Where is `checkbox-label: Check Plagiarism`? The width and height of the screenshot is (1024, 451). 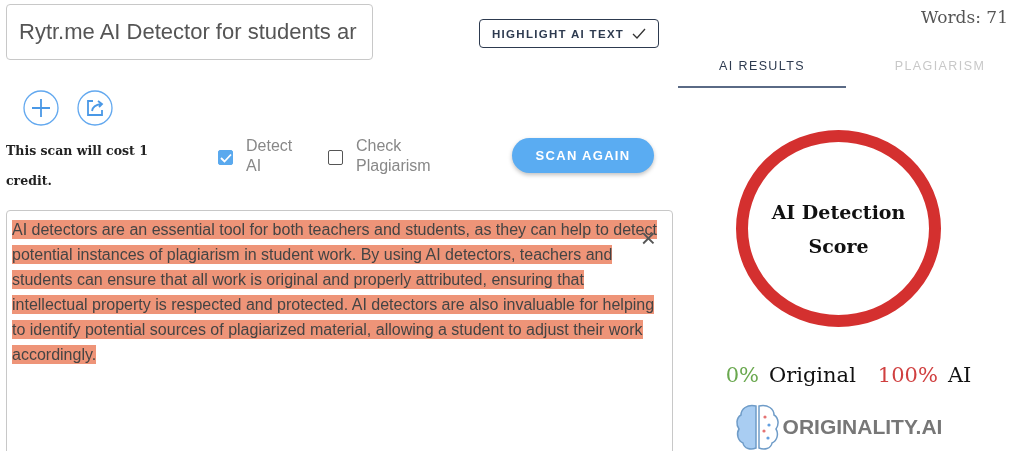 checkbox-label: Check Plagiarism is located at coordinates (394, 156).